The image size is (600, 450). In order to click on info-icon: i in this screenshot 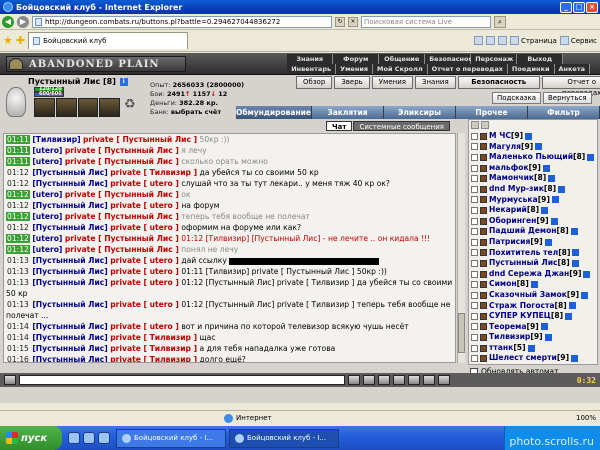, I will do `click(123, 81)`.